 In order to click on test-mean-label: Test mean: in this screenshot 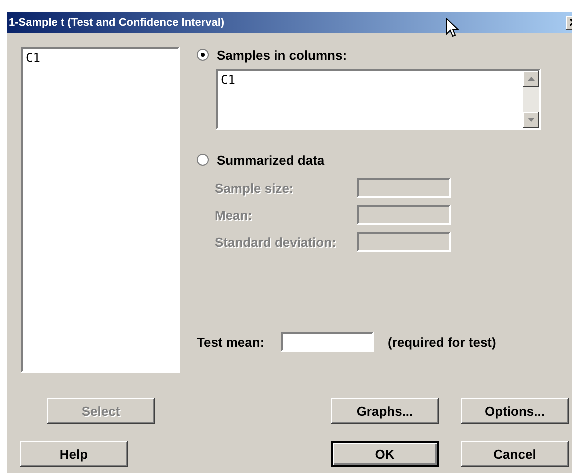, I will do `click(231, 342)`.